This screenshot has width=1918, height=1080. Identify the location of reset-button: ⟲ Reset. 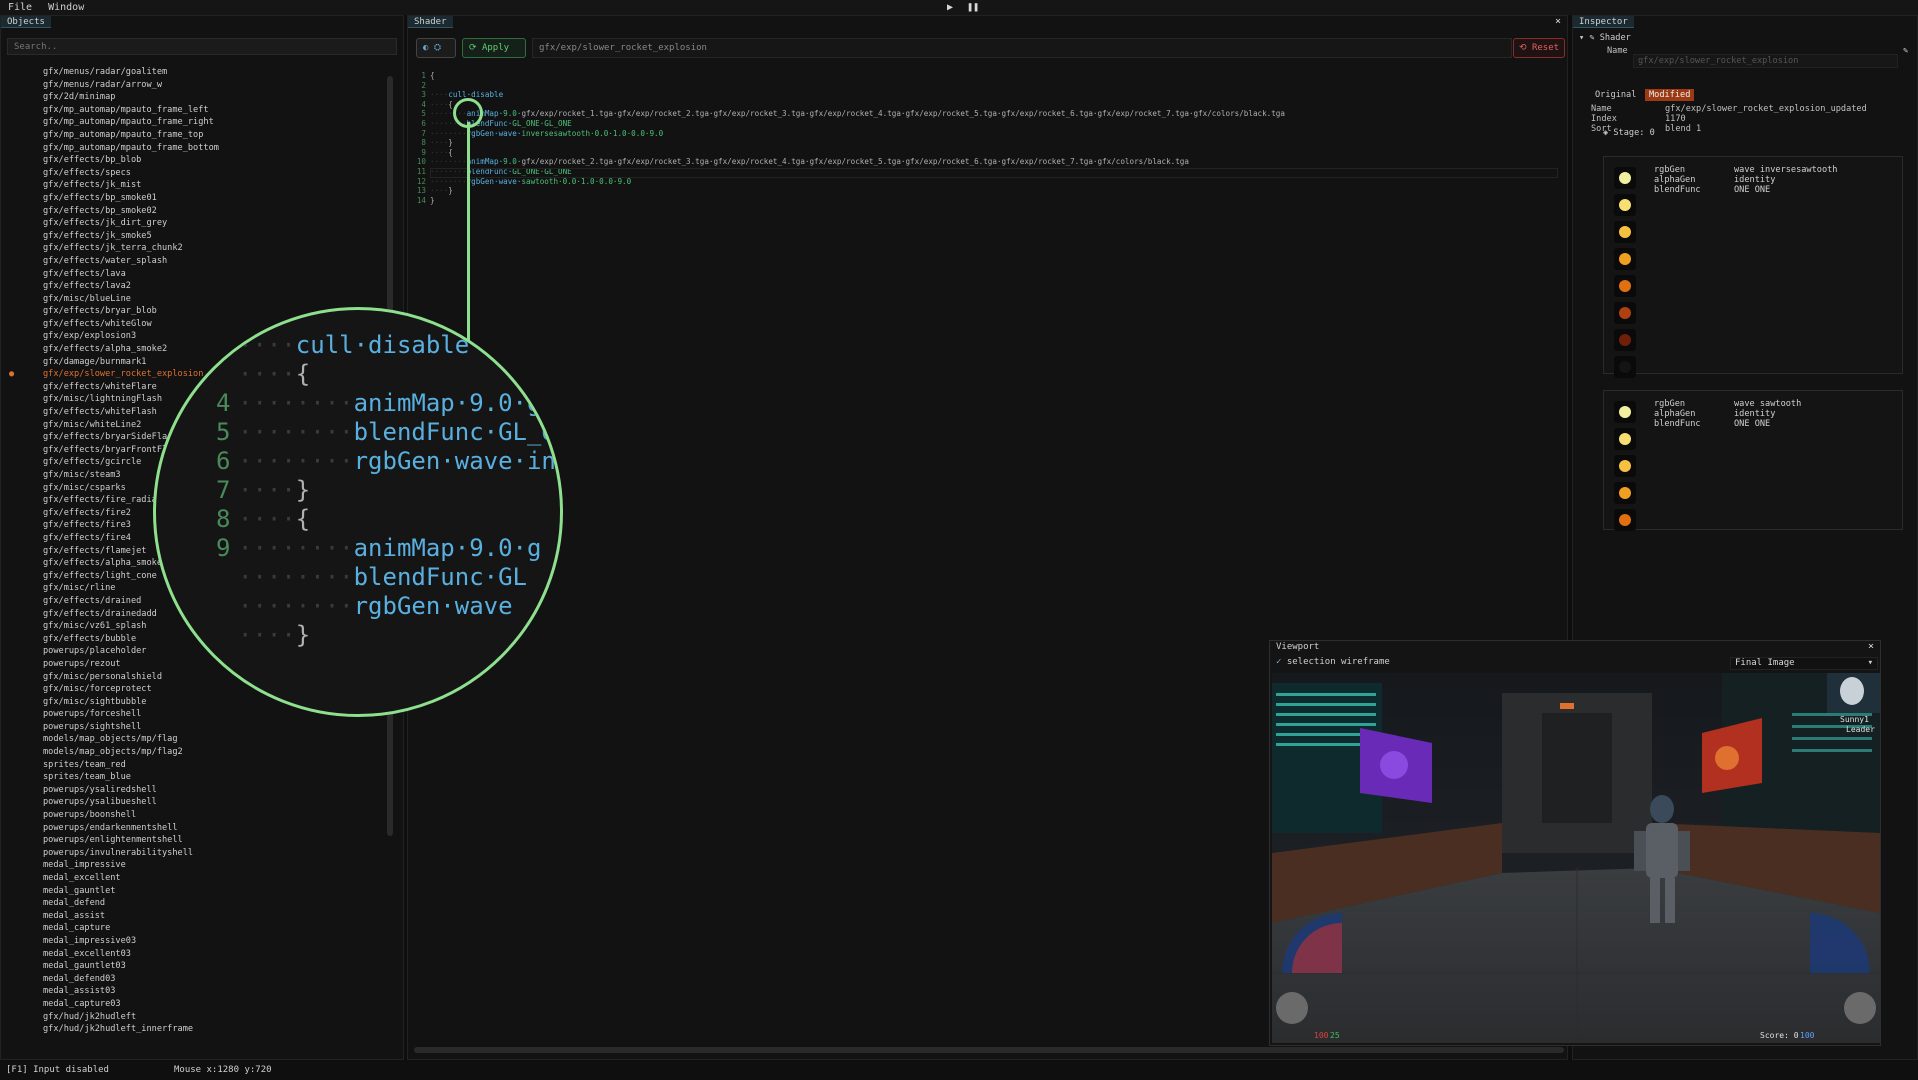
(1539, 48).